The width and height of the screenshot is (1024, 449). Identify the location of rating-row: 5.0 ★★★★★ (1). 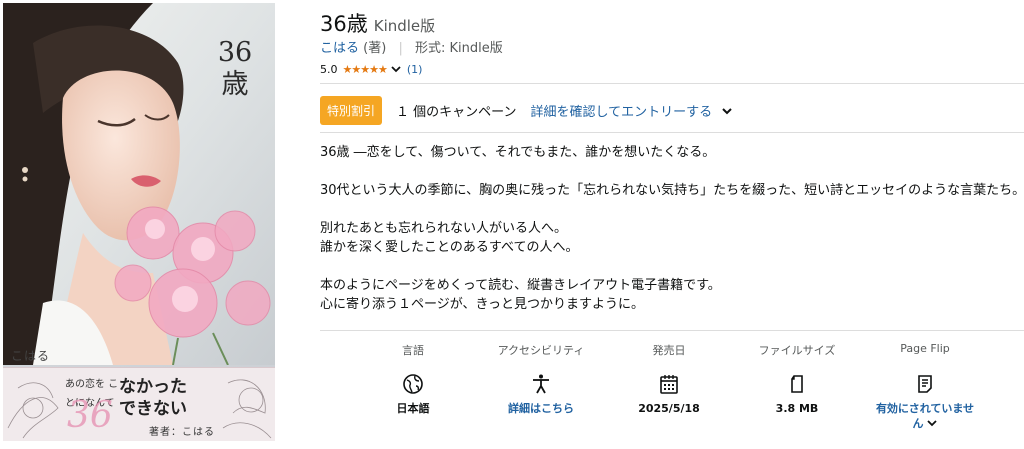
(371, 69).